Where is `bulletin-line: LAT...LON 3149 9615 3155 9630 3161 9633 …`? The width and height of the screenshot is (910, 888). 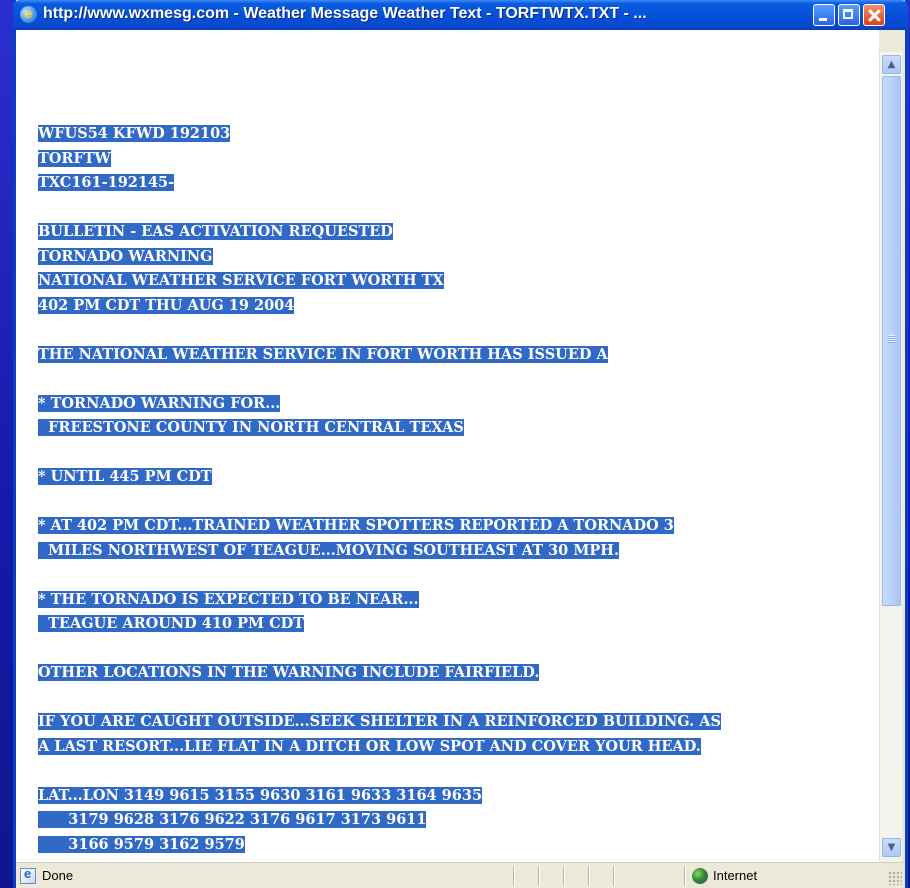
bulletin-line: LAT...LON 3149 9615 3155 9630 3161 9633 … is located at coordinates (260, 795).